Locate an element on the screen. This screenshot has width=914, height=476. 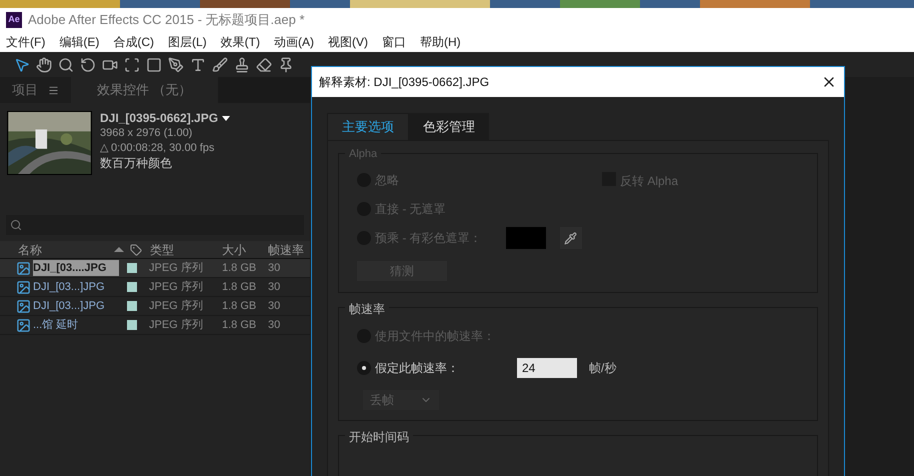
pointer-icon is located at coordinates (22, 64).